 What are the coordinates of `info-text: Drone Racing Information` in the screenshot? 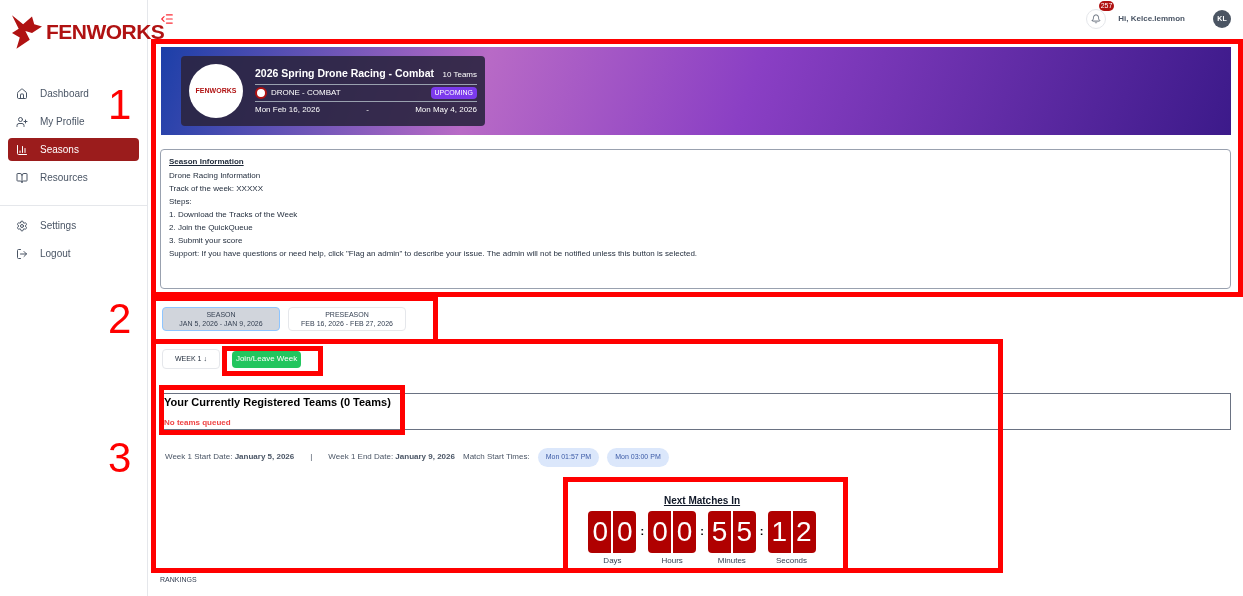 It's located at (215, 176).